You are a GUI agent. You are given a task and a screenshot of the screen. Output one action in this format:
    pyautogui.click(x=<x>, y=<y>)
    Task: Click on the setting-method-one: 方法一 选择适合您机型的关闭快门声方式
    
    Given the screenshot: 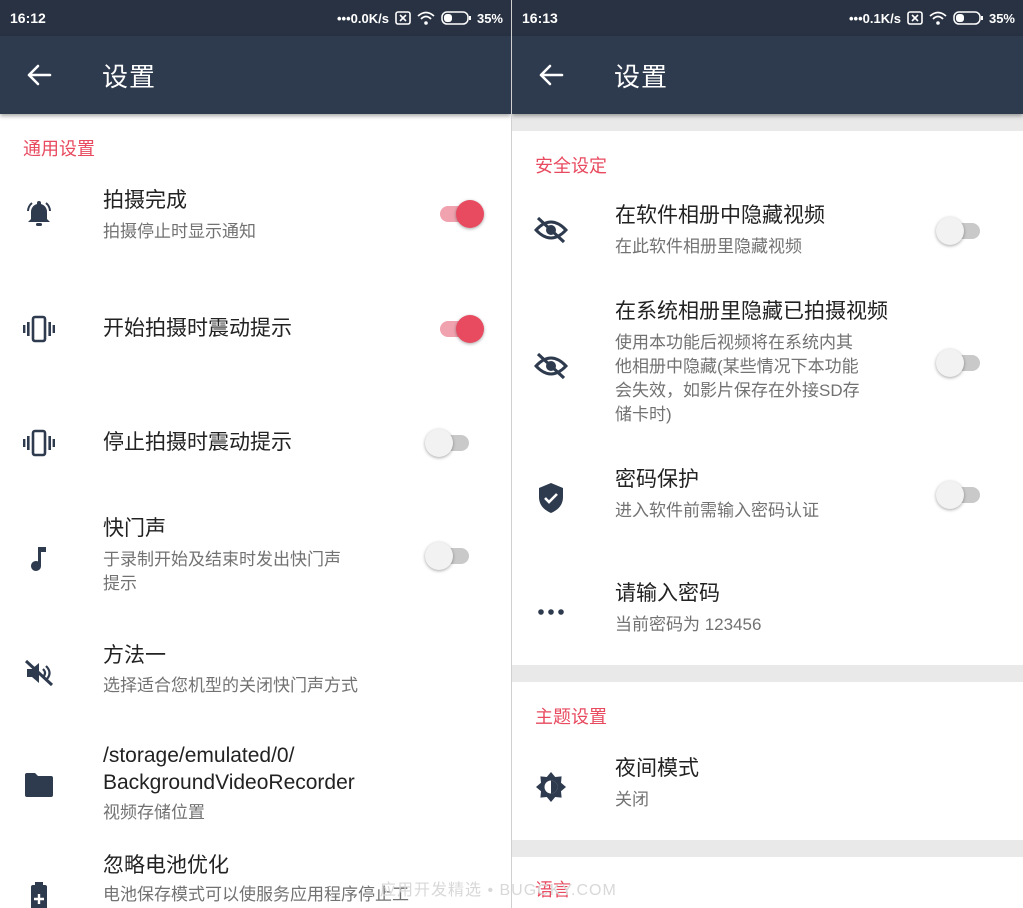 What is the action you would take?
    pyautogui.click(x=255, y=675)
    